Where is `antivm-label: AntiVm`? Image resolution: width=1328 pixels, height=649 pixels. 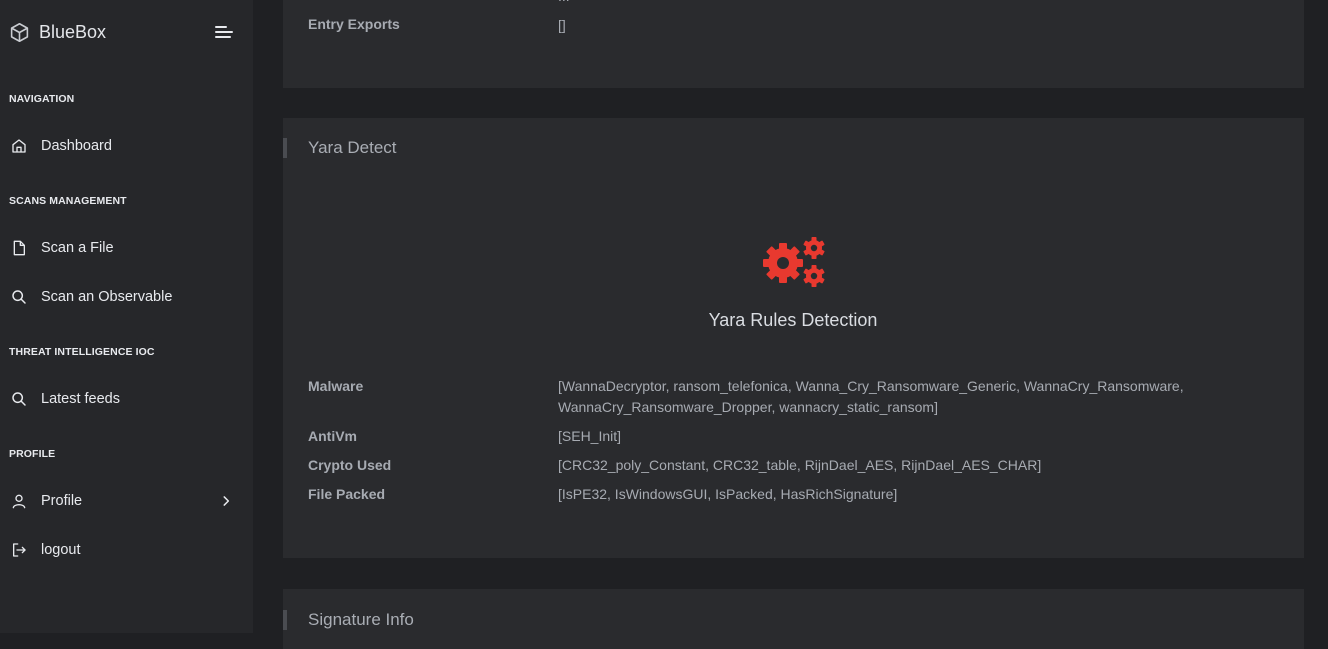
antivm-label: AntiVm is located at coordinates (332, 436).